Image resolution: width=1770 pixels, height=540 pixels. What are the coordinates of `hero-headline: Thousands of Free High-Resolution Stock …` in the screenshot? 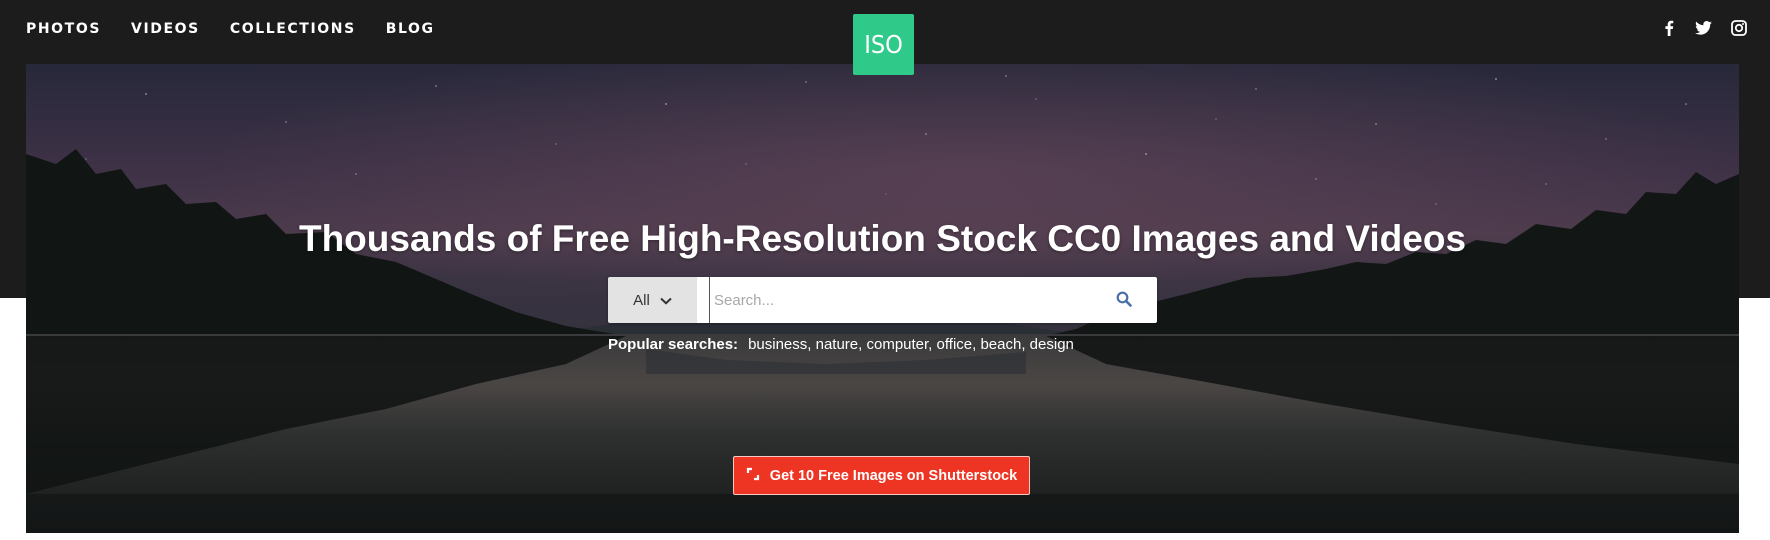 It's located at (882, 238).